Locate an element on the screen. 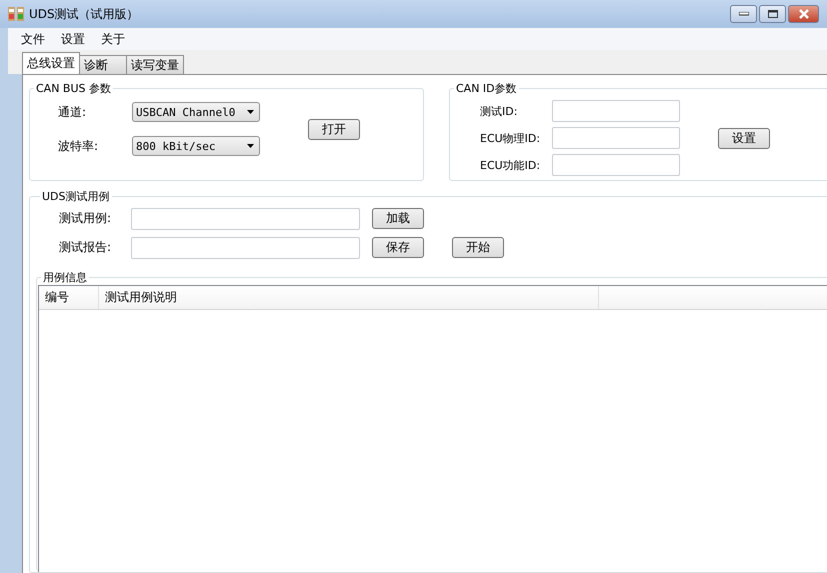 The width and height of the screenshot is (827, 573). field-label: 测试ID: is located at coordinates (499, 111).